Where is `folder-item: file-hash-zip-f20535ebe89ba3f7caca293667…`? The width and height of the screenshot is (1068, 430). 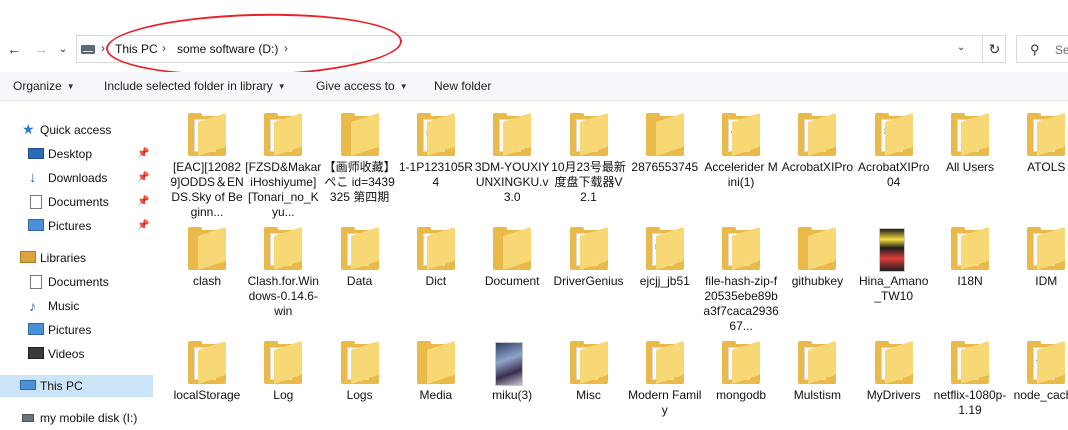
folder-item: file-hash-zip-f20535ebe89ba3f7caca293667… is located at coordinates (741, 275).